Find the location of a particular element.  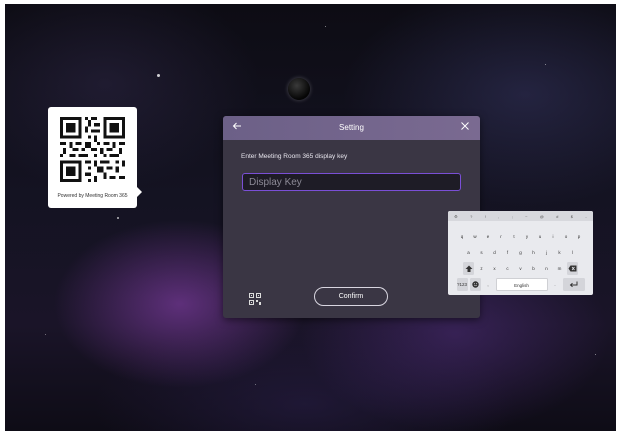

key: ! is located at coordinates (485, 216).